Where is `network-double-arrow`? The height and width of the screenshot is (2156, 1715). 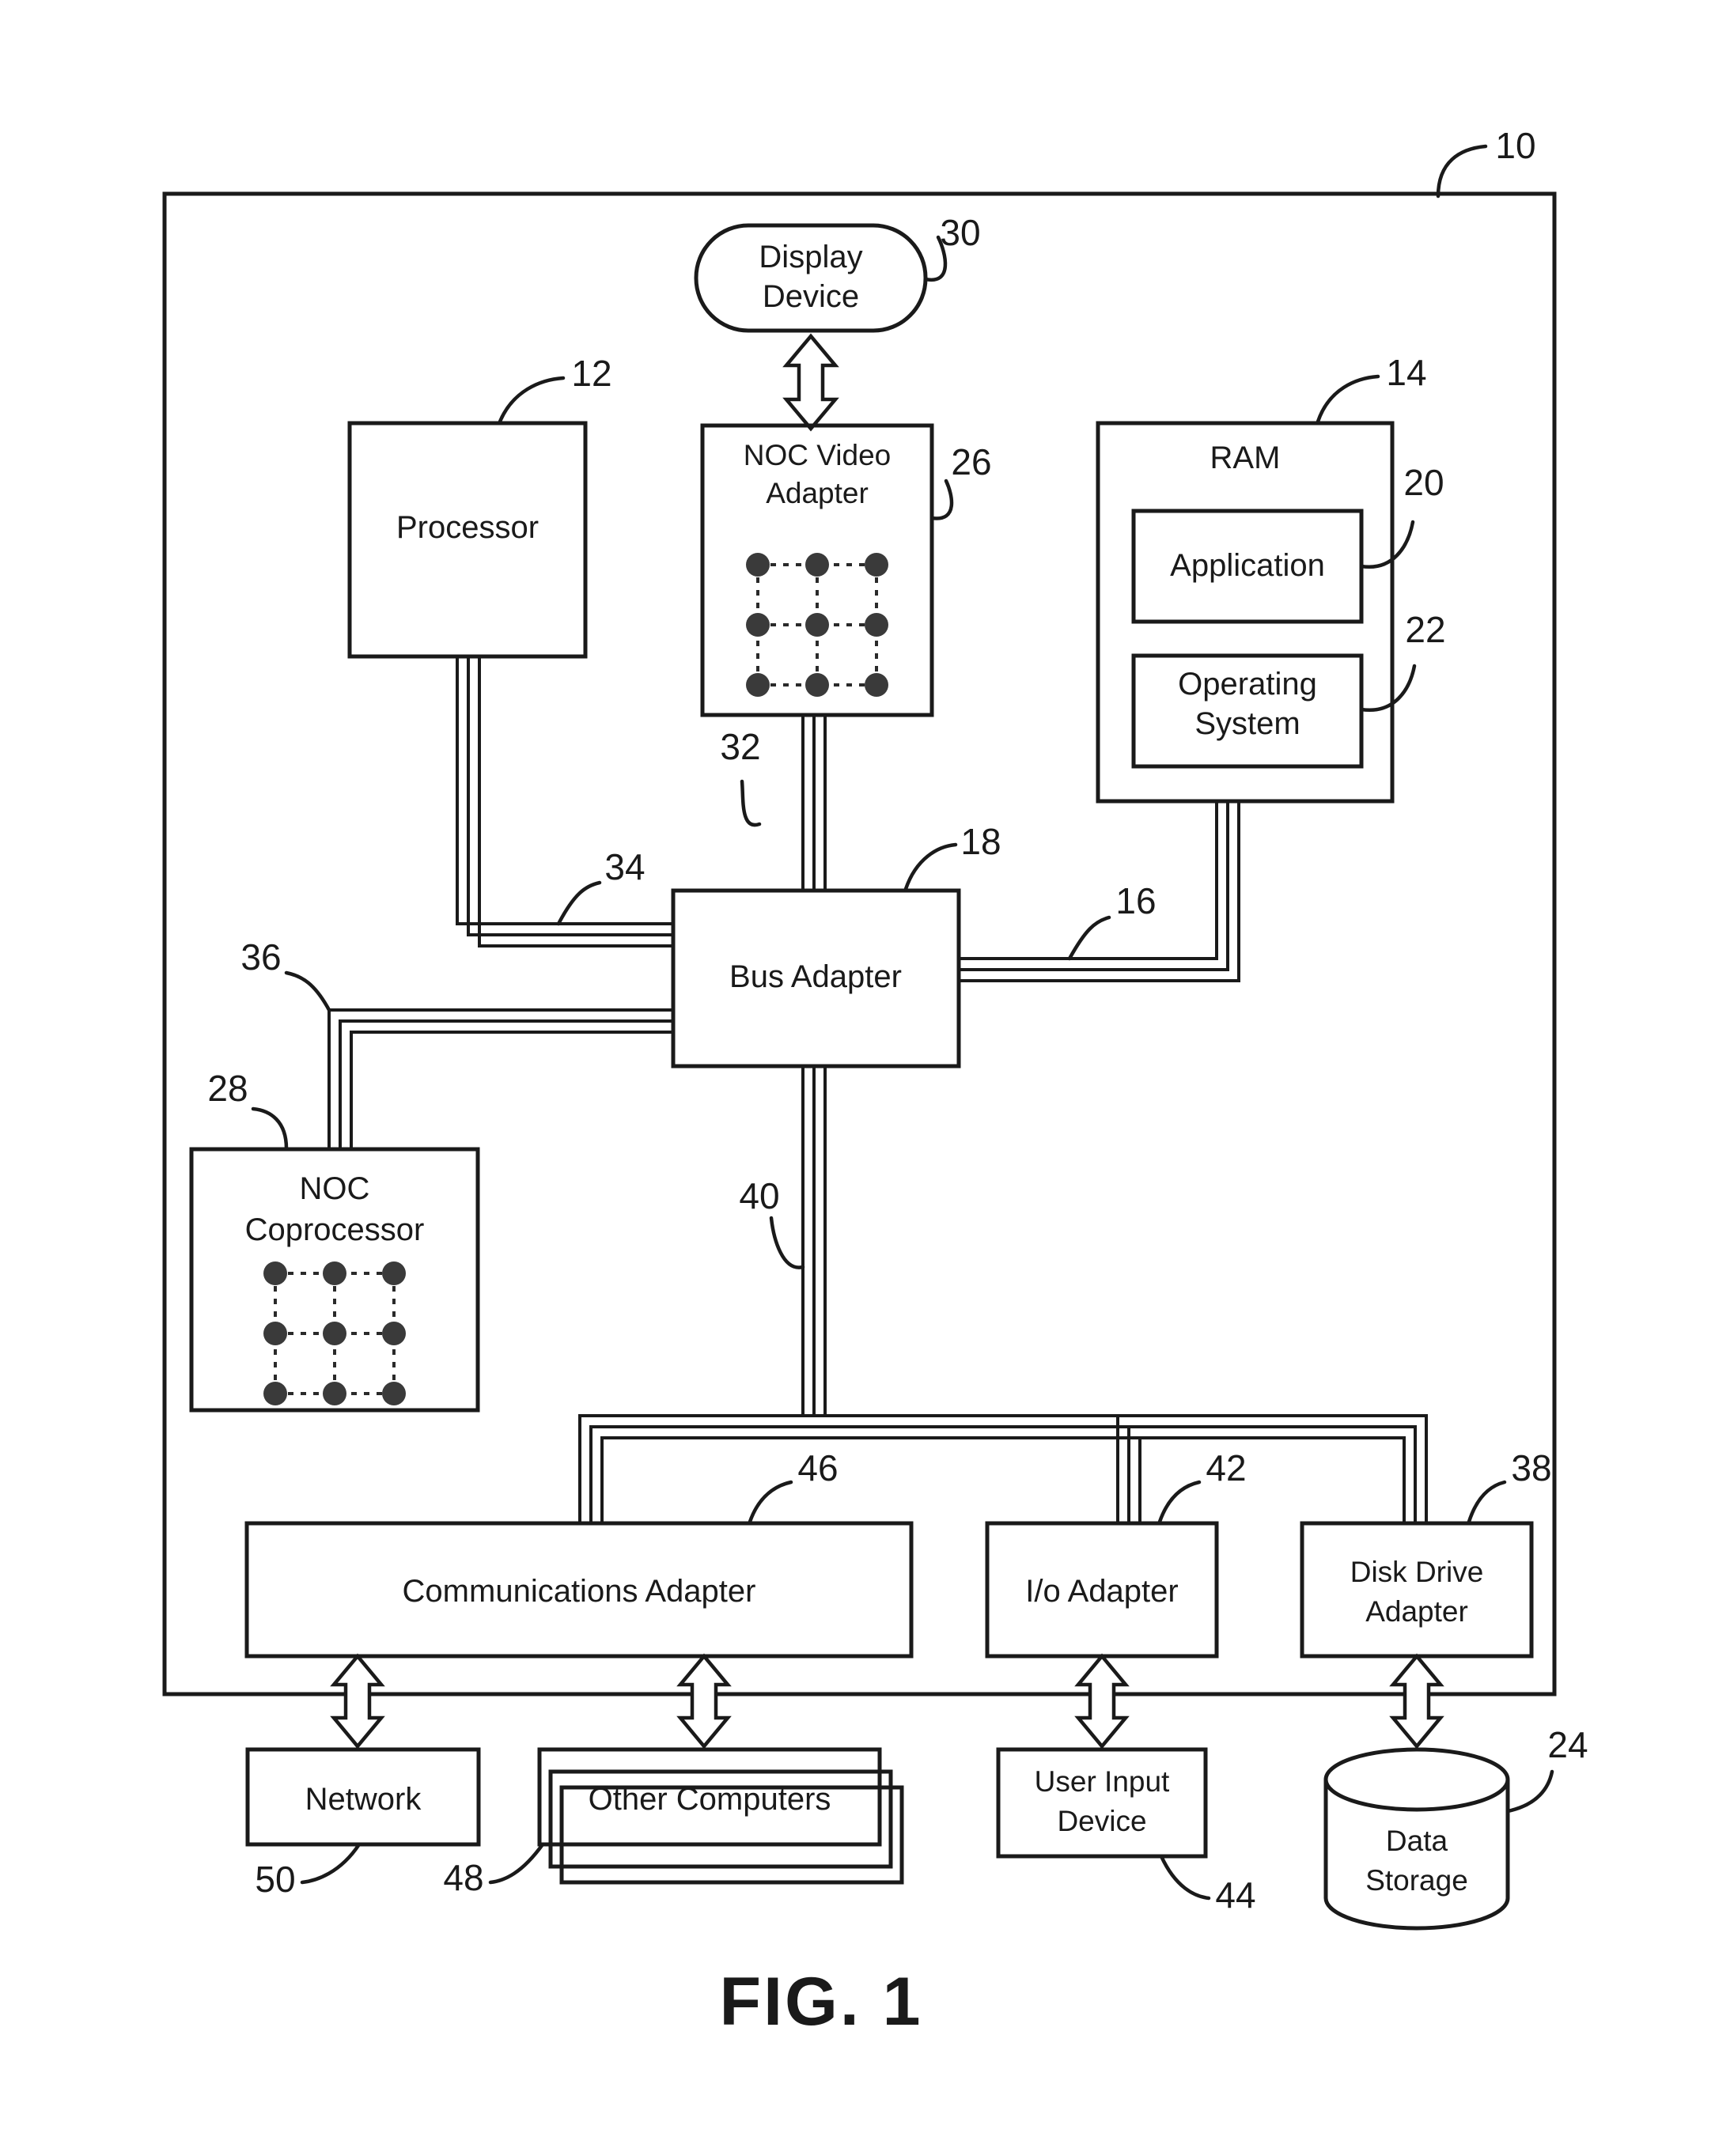 network-double-arrow is located at coordinates (357, 1701).